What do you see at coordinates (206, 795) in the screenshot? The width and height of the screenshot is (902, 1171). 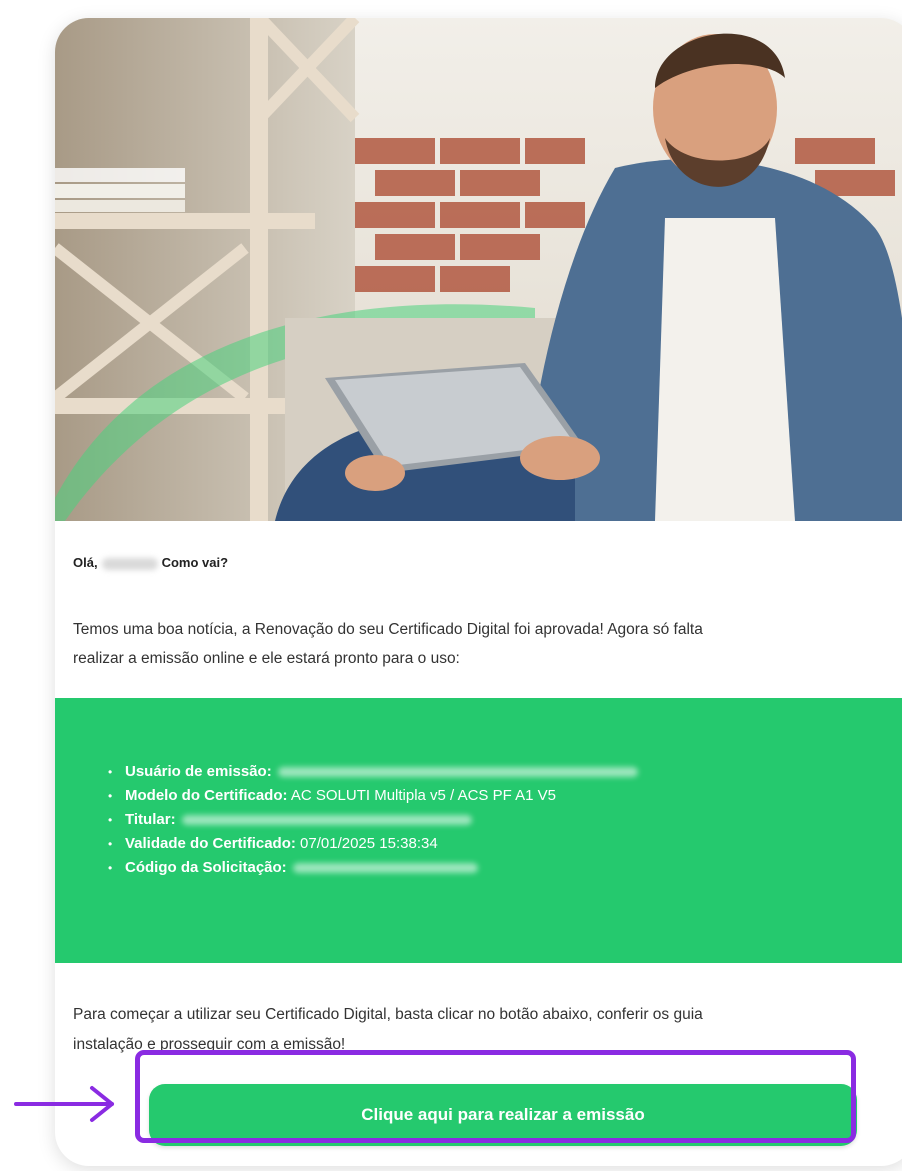 I see `detail-label: Modelo do Certificado:` at bounding box center [206, 795].